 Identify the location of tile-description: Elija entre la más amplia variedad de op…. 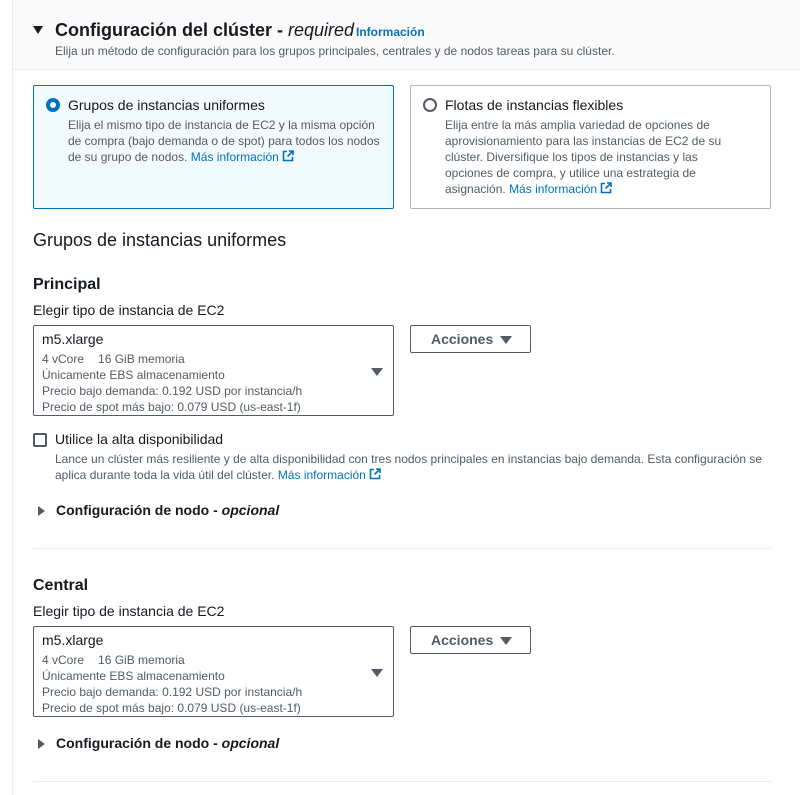
(595, 157).